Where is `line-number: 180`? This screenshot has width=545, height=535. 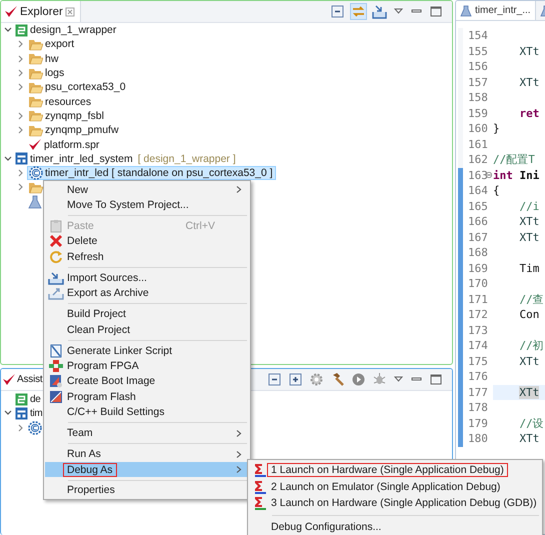
line-number: 180 is located at coordinates (478, 438).